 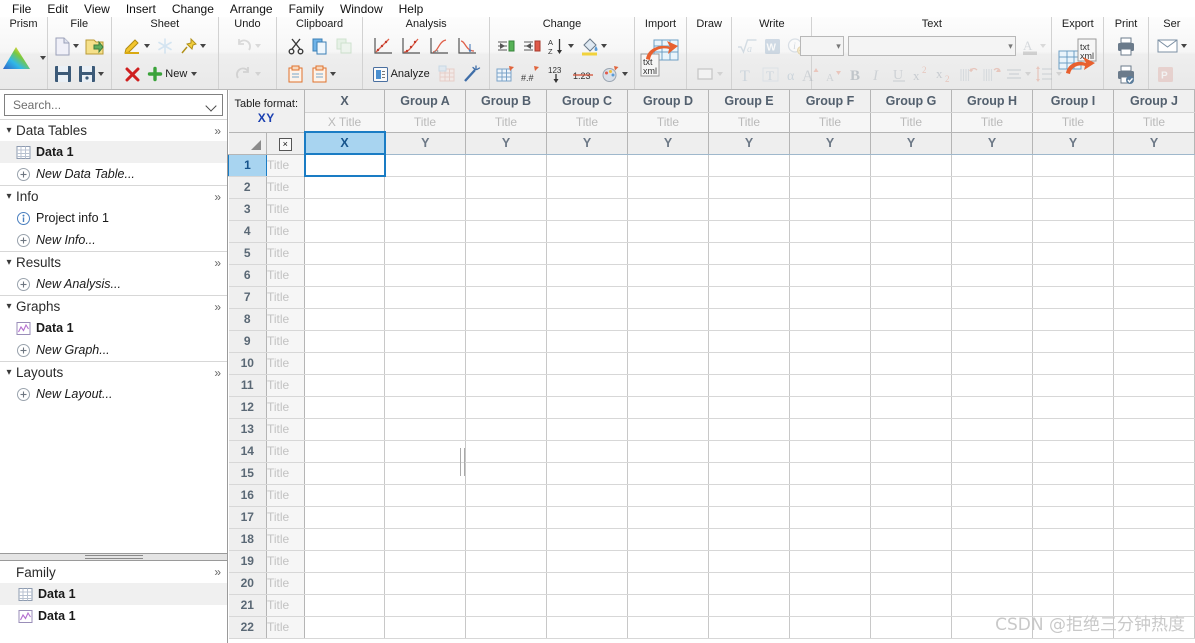 What do you see at coordinates (344, 165) in the screenshot?
I see `active-cell` at bounding box center [344, 165].